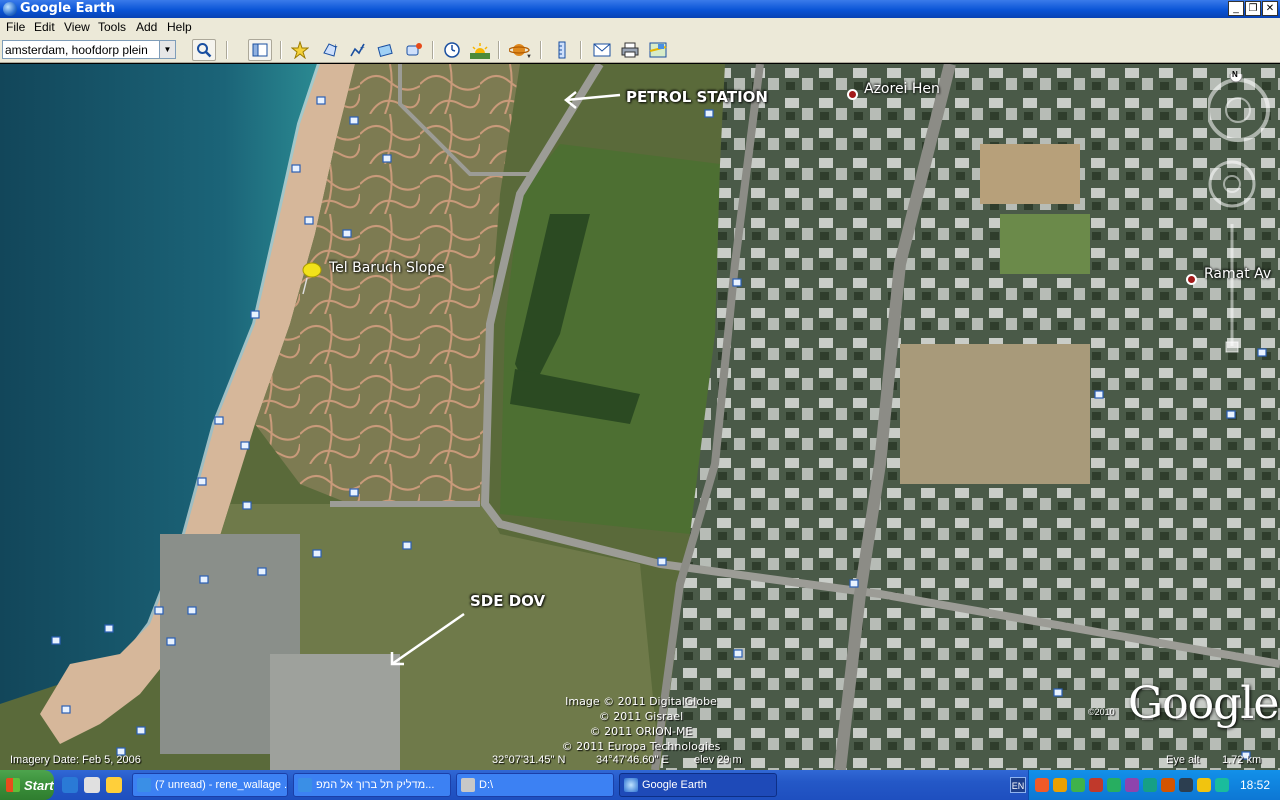 This screenshot has height=800, width=1280. Describe the element at coordinates (82, 49) in the screenshot. I see `search-input` at that location.